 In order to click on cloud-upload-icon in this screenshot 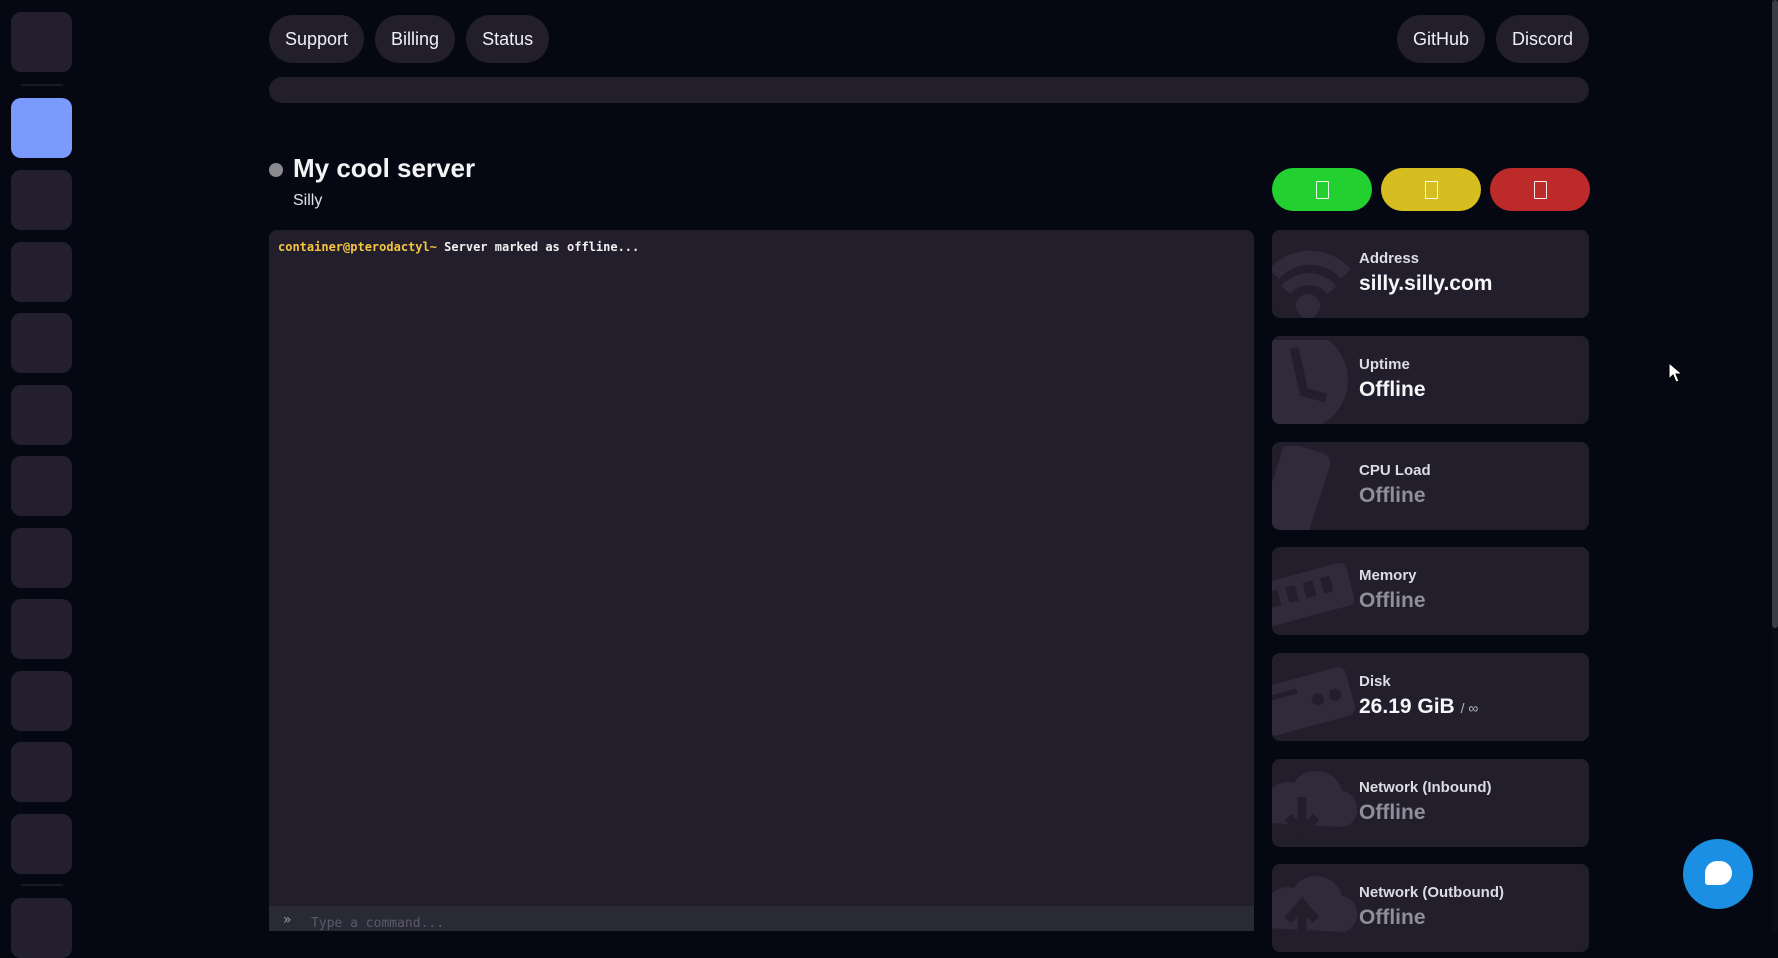, I will do `click(1314, 907)`.